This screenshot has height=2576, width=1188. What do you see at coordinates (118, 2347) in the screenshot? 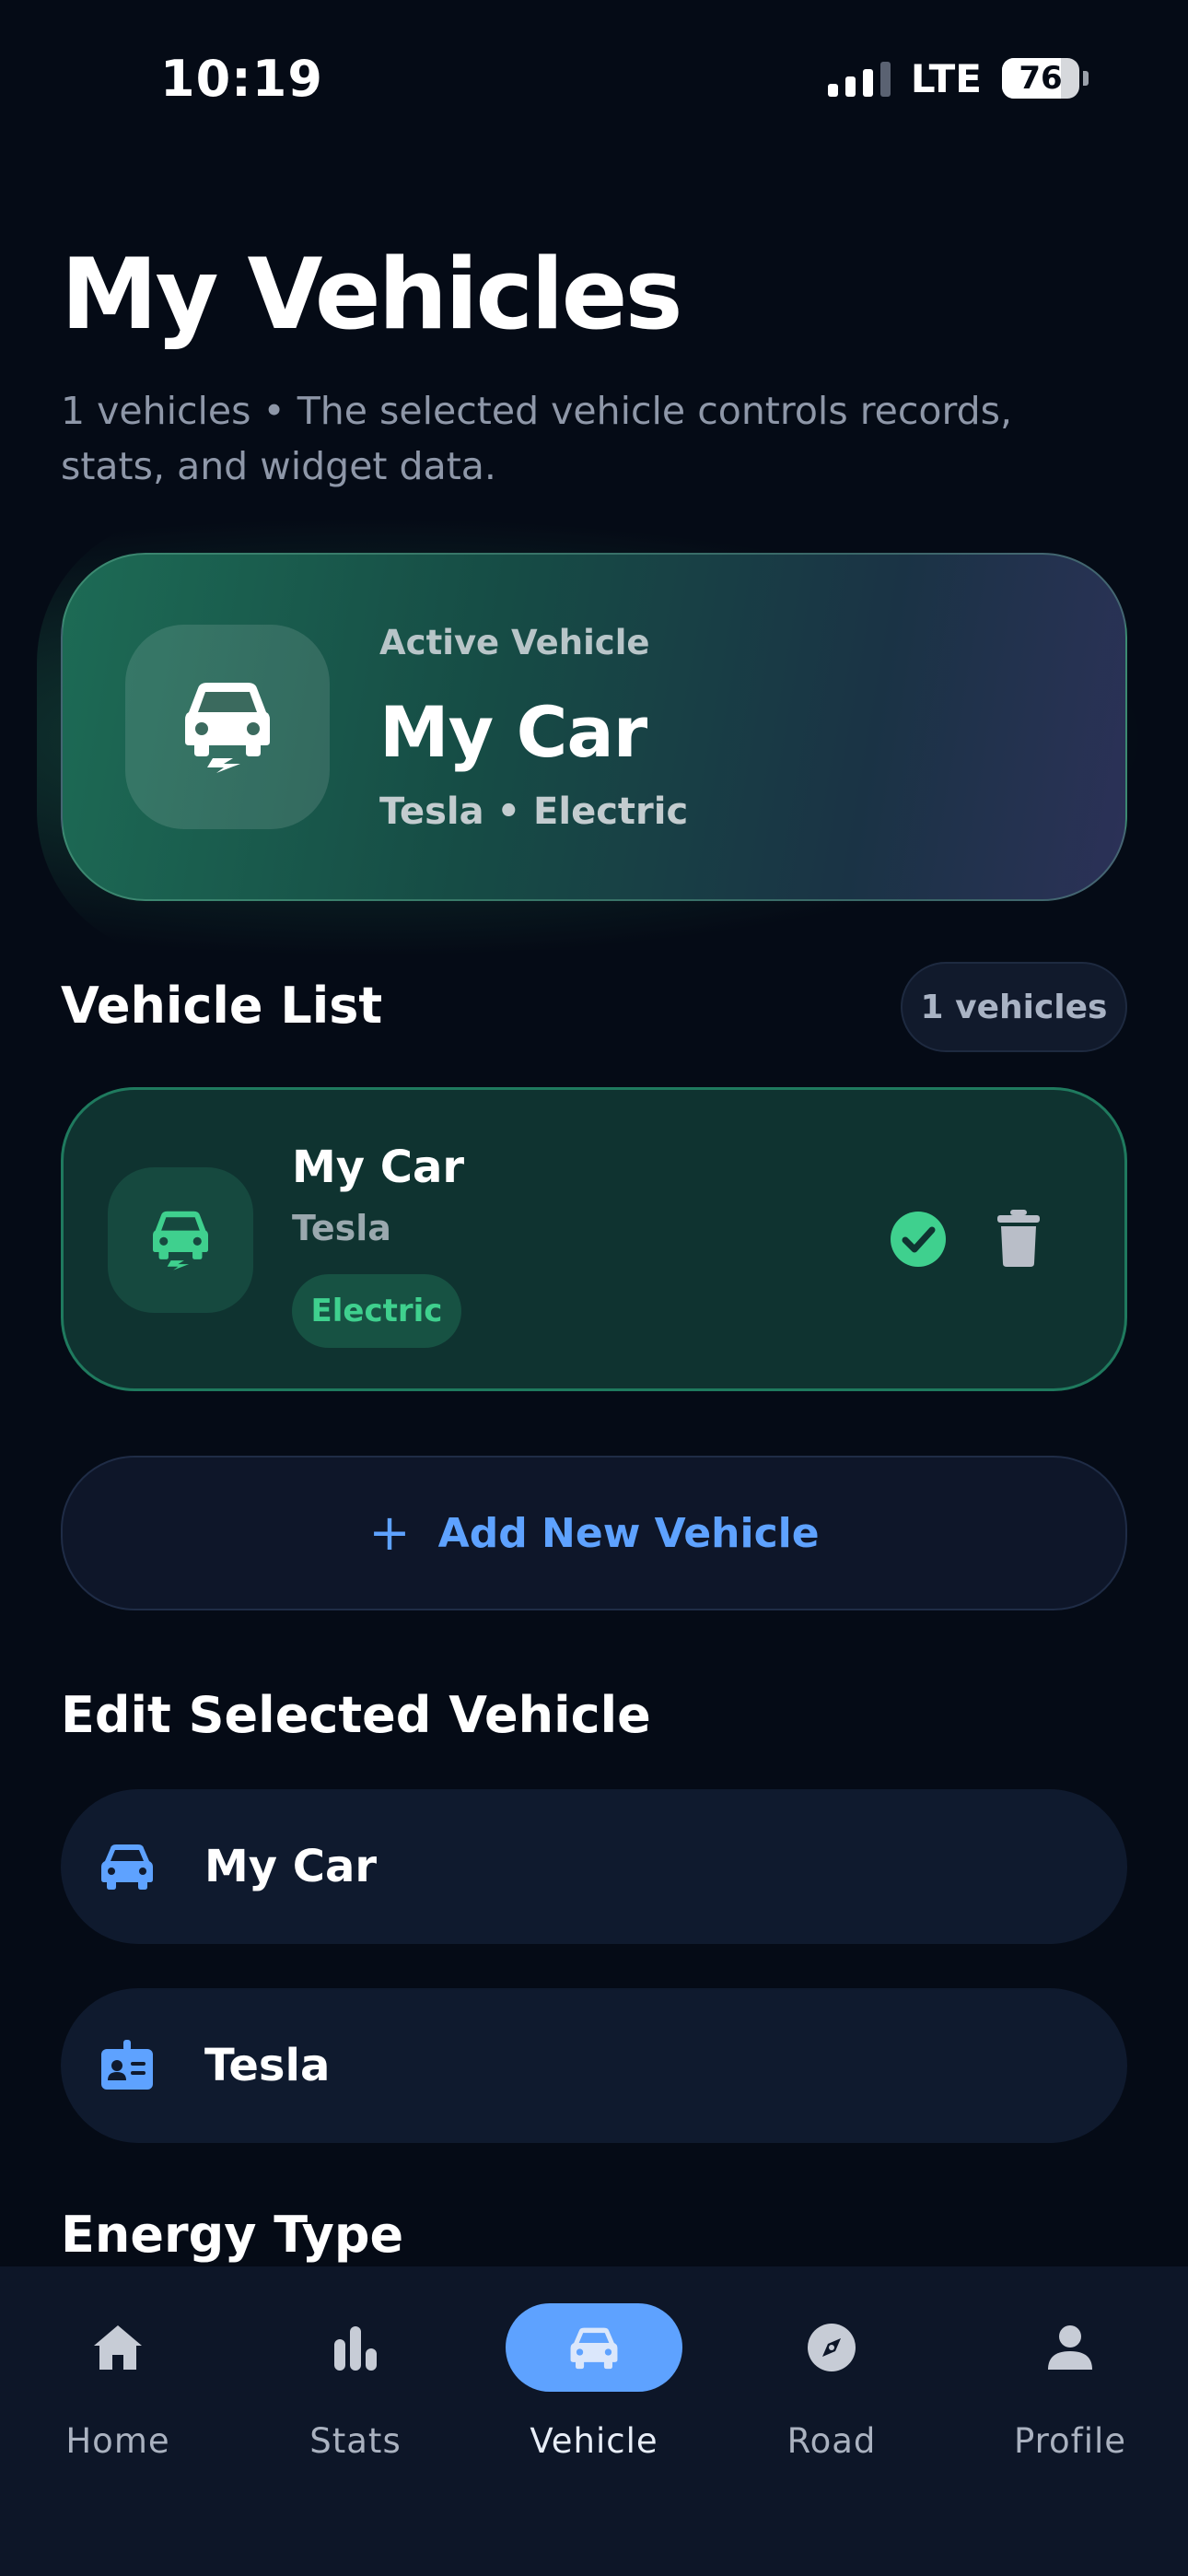
I see `home-icon` at bounding box center [118, 2347].